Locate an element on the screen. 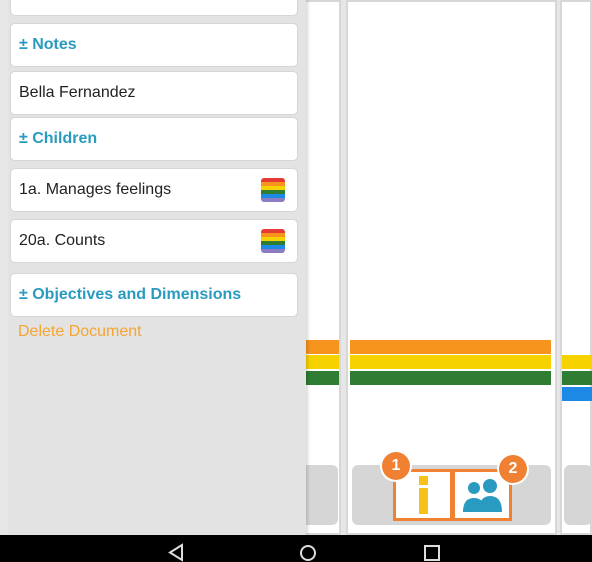 This screenshot has width=592, height=562. objectives-label: ± Objectives and Dimensions is located at coordinates (130, 294).